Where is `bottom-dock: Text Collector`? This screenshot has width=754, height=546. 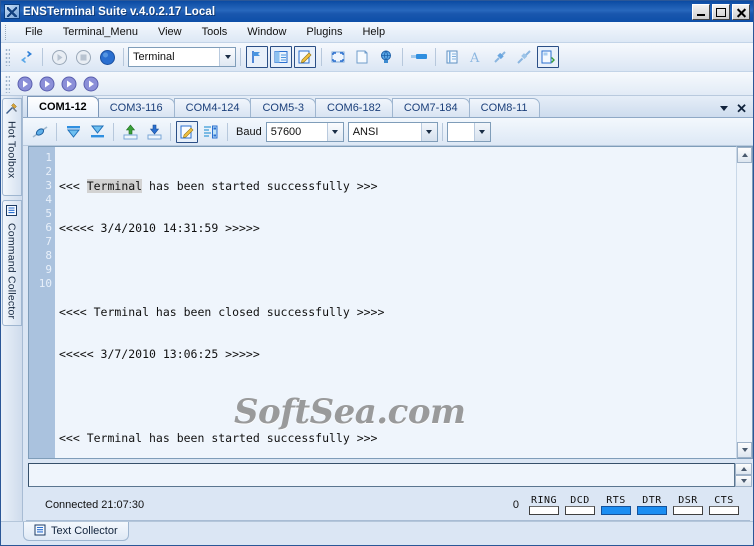 bottom-dock: Text Collector is located at coordinates (377, 533).